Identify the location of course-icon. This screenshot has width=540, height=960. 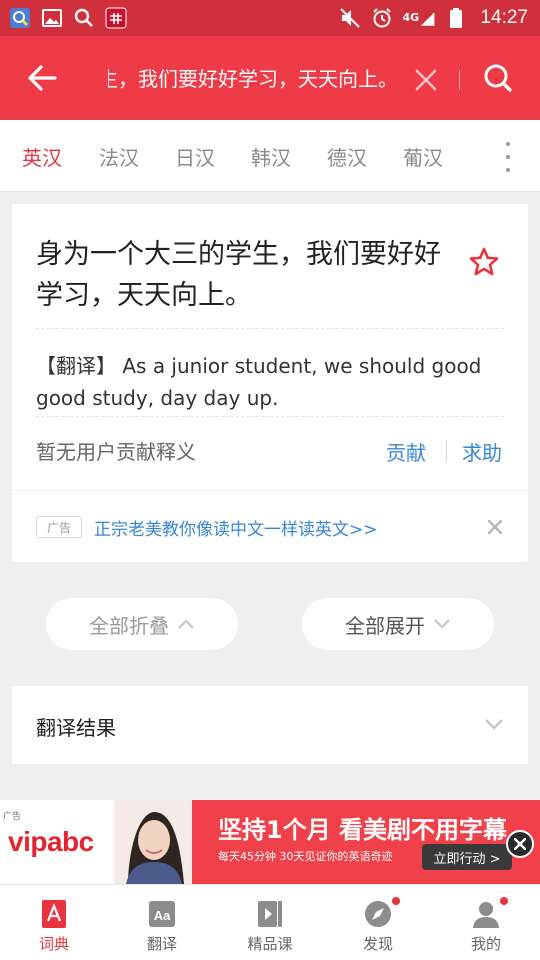
(270, 914).